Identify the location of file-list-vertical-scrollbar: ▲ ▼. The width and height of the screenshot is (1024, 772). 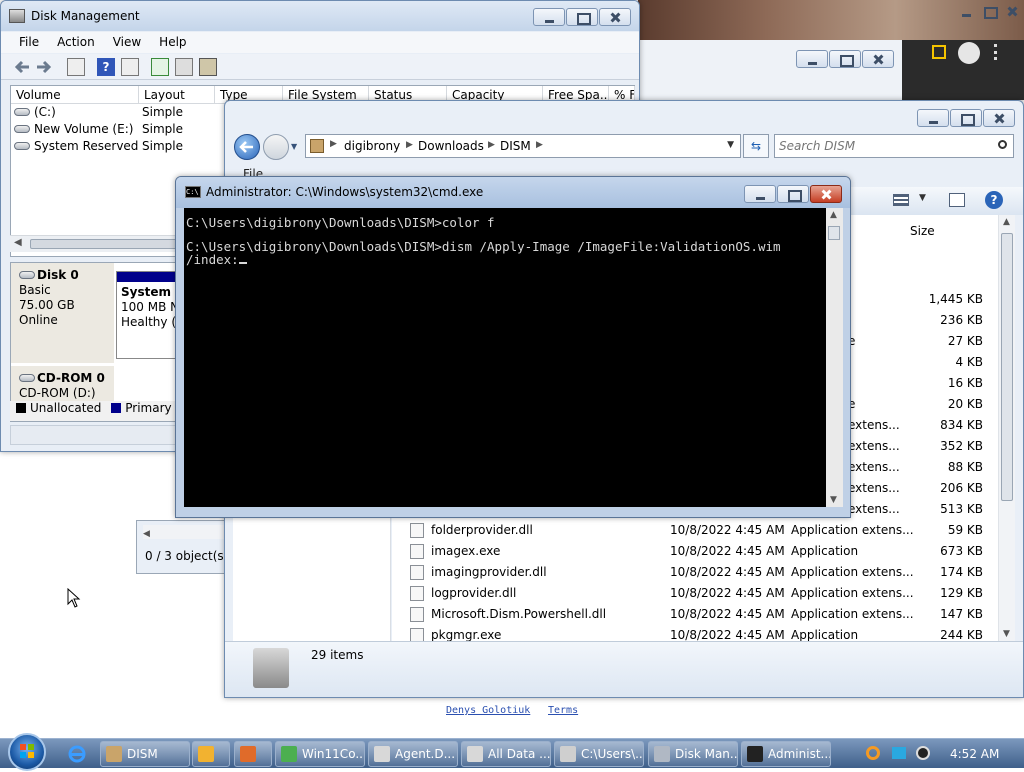
(1006, 428).